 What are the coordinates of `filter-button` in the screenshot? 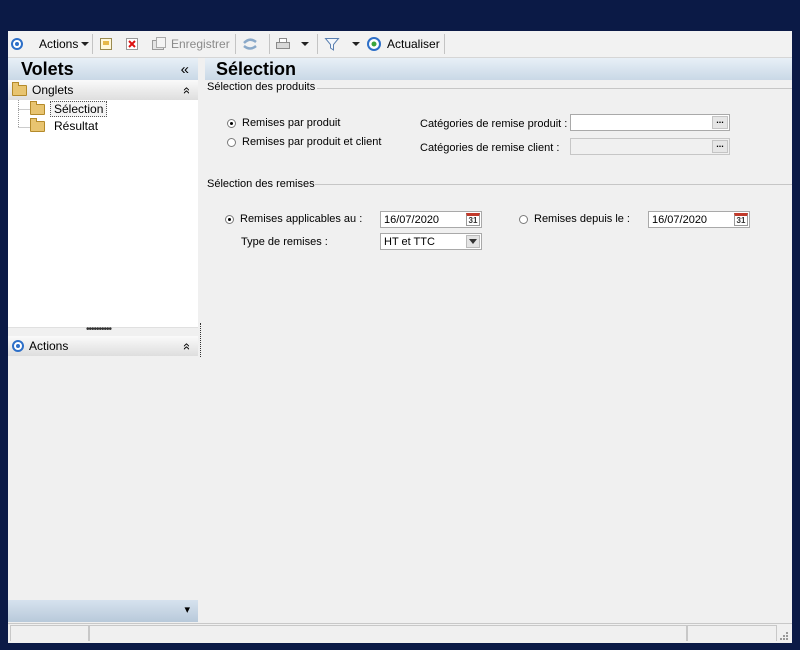 It's located at (342, 44).